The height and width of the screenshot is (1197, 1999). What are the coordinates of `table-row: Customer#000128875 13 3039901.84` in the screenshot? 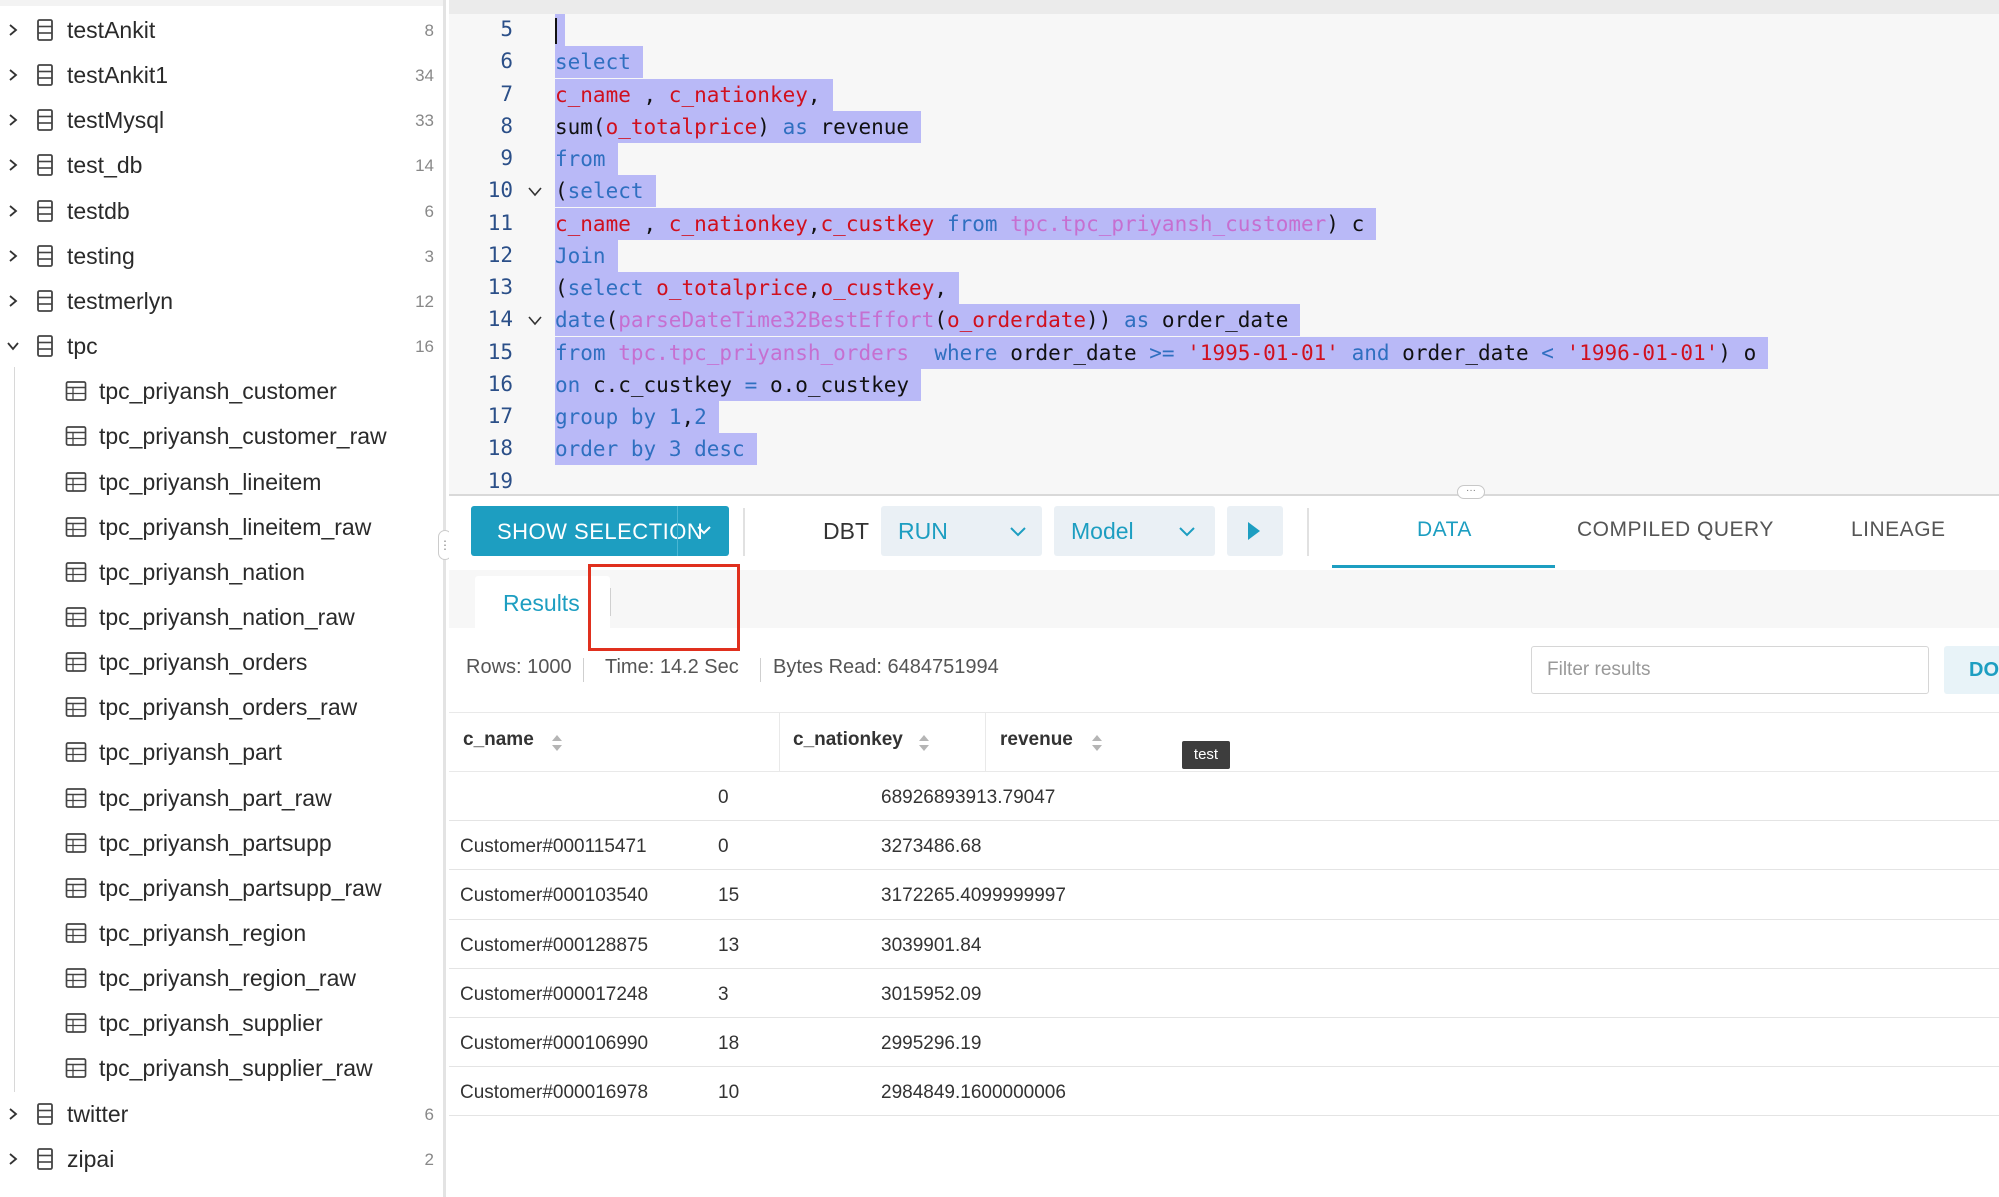 It's located at (1224, 944).